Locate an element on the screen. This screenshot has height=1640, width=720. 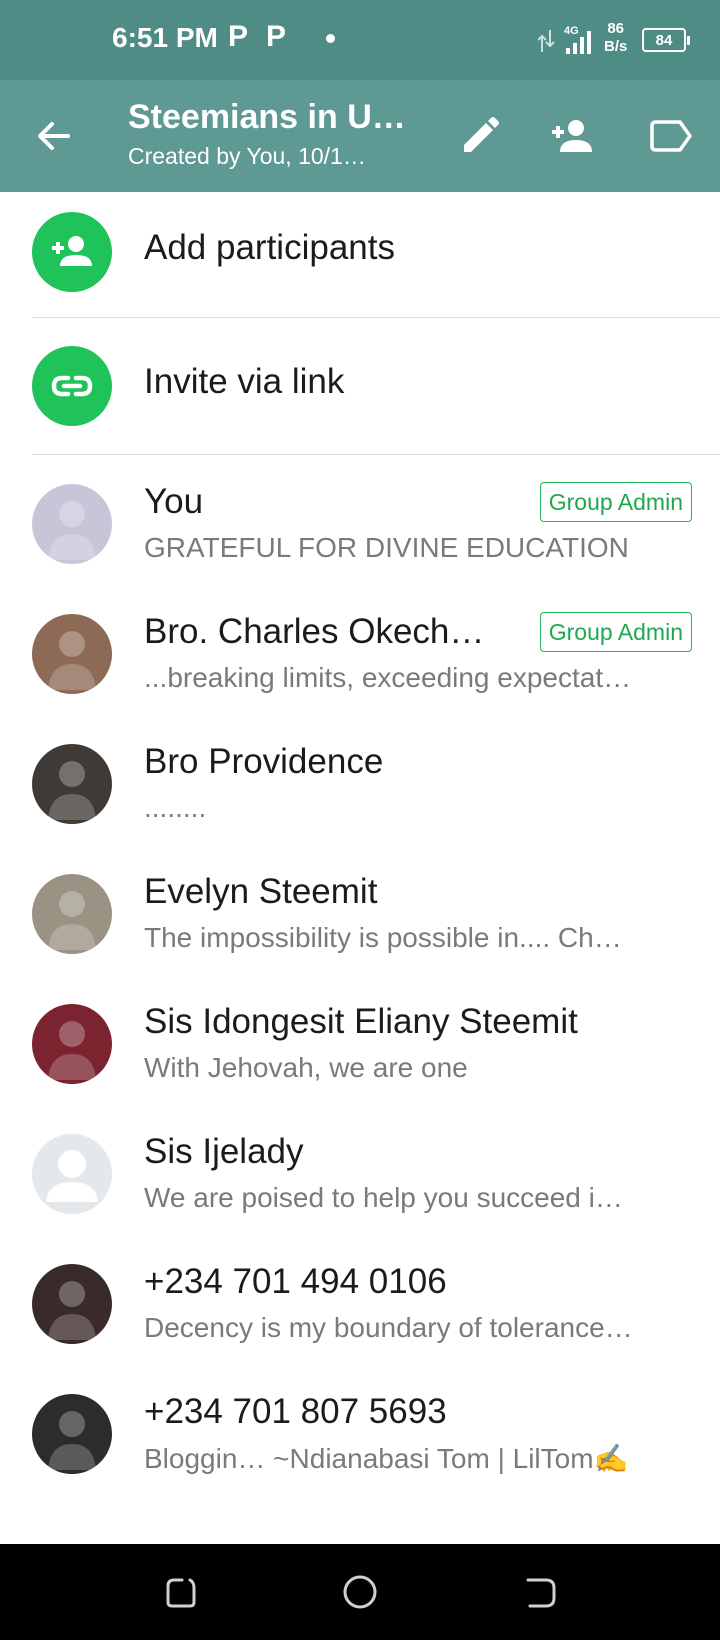
network-speed: 86 B/s is located at coordinates (616, 37).